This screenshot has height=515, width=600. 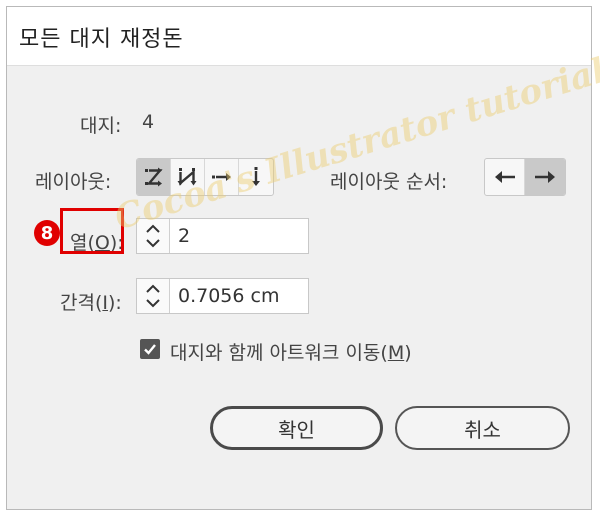 I want to click on move-artwork-label: 대지와 함께 아트워크 이동(M), so click(x=291, y=351).